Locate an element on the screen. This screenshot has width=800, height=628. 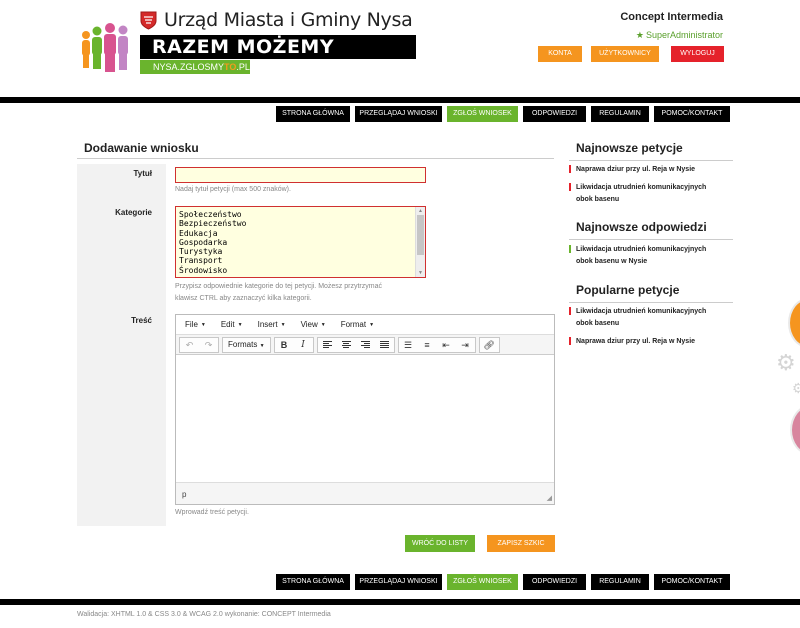
align-right-icon is located at coordinates (365, 345).